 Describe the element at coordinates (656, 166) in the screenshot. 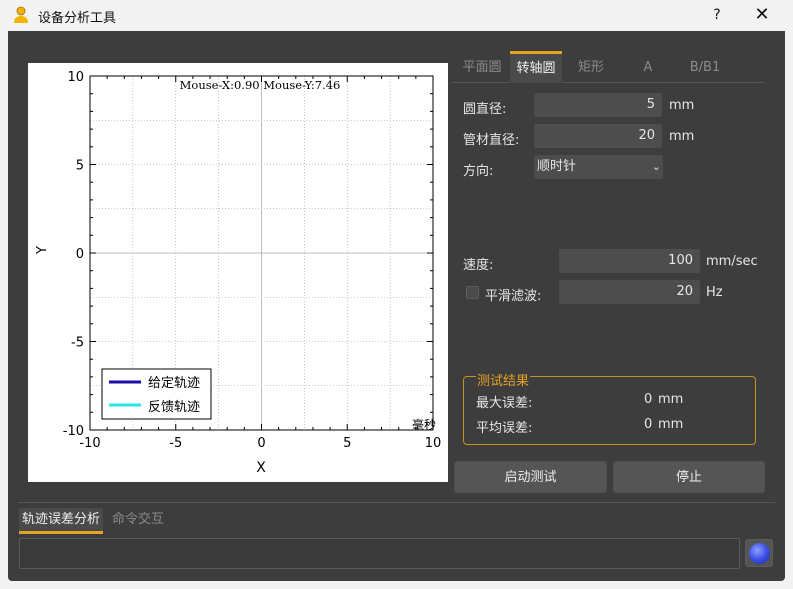

I see `chevron-down-icon: ⌄` at that location.